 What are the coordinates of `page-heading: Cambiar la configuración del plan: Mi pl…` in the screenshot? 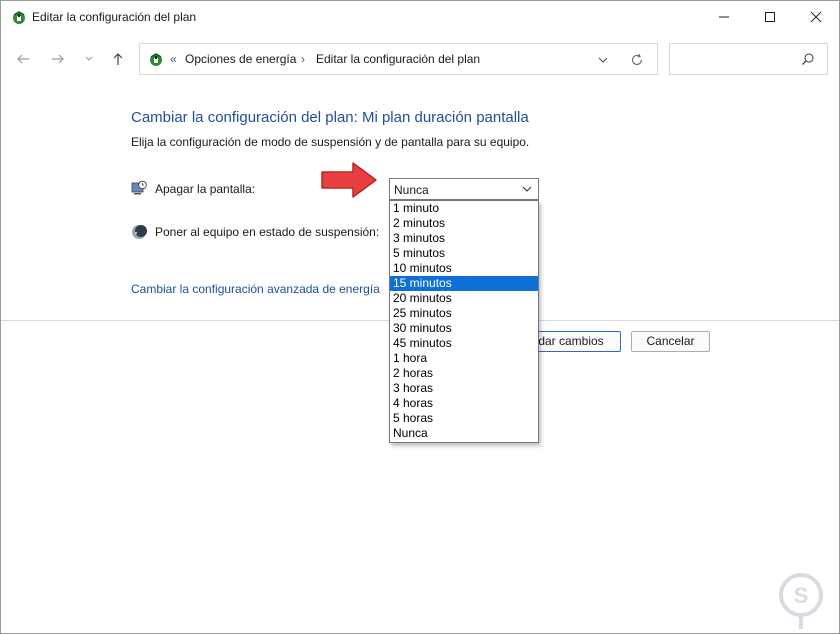 It's located at (330, 117).